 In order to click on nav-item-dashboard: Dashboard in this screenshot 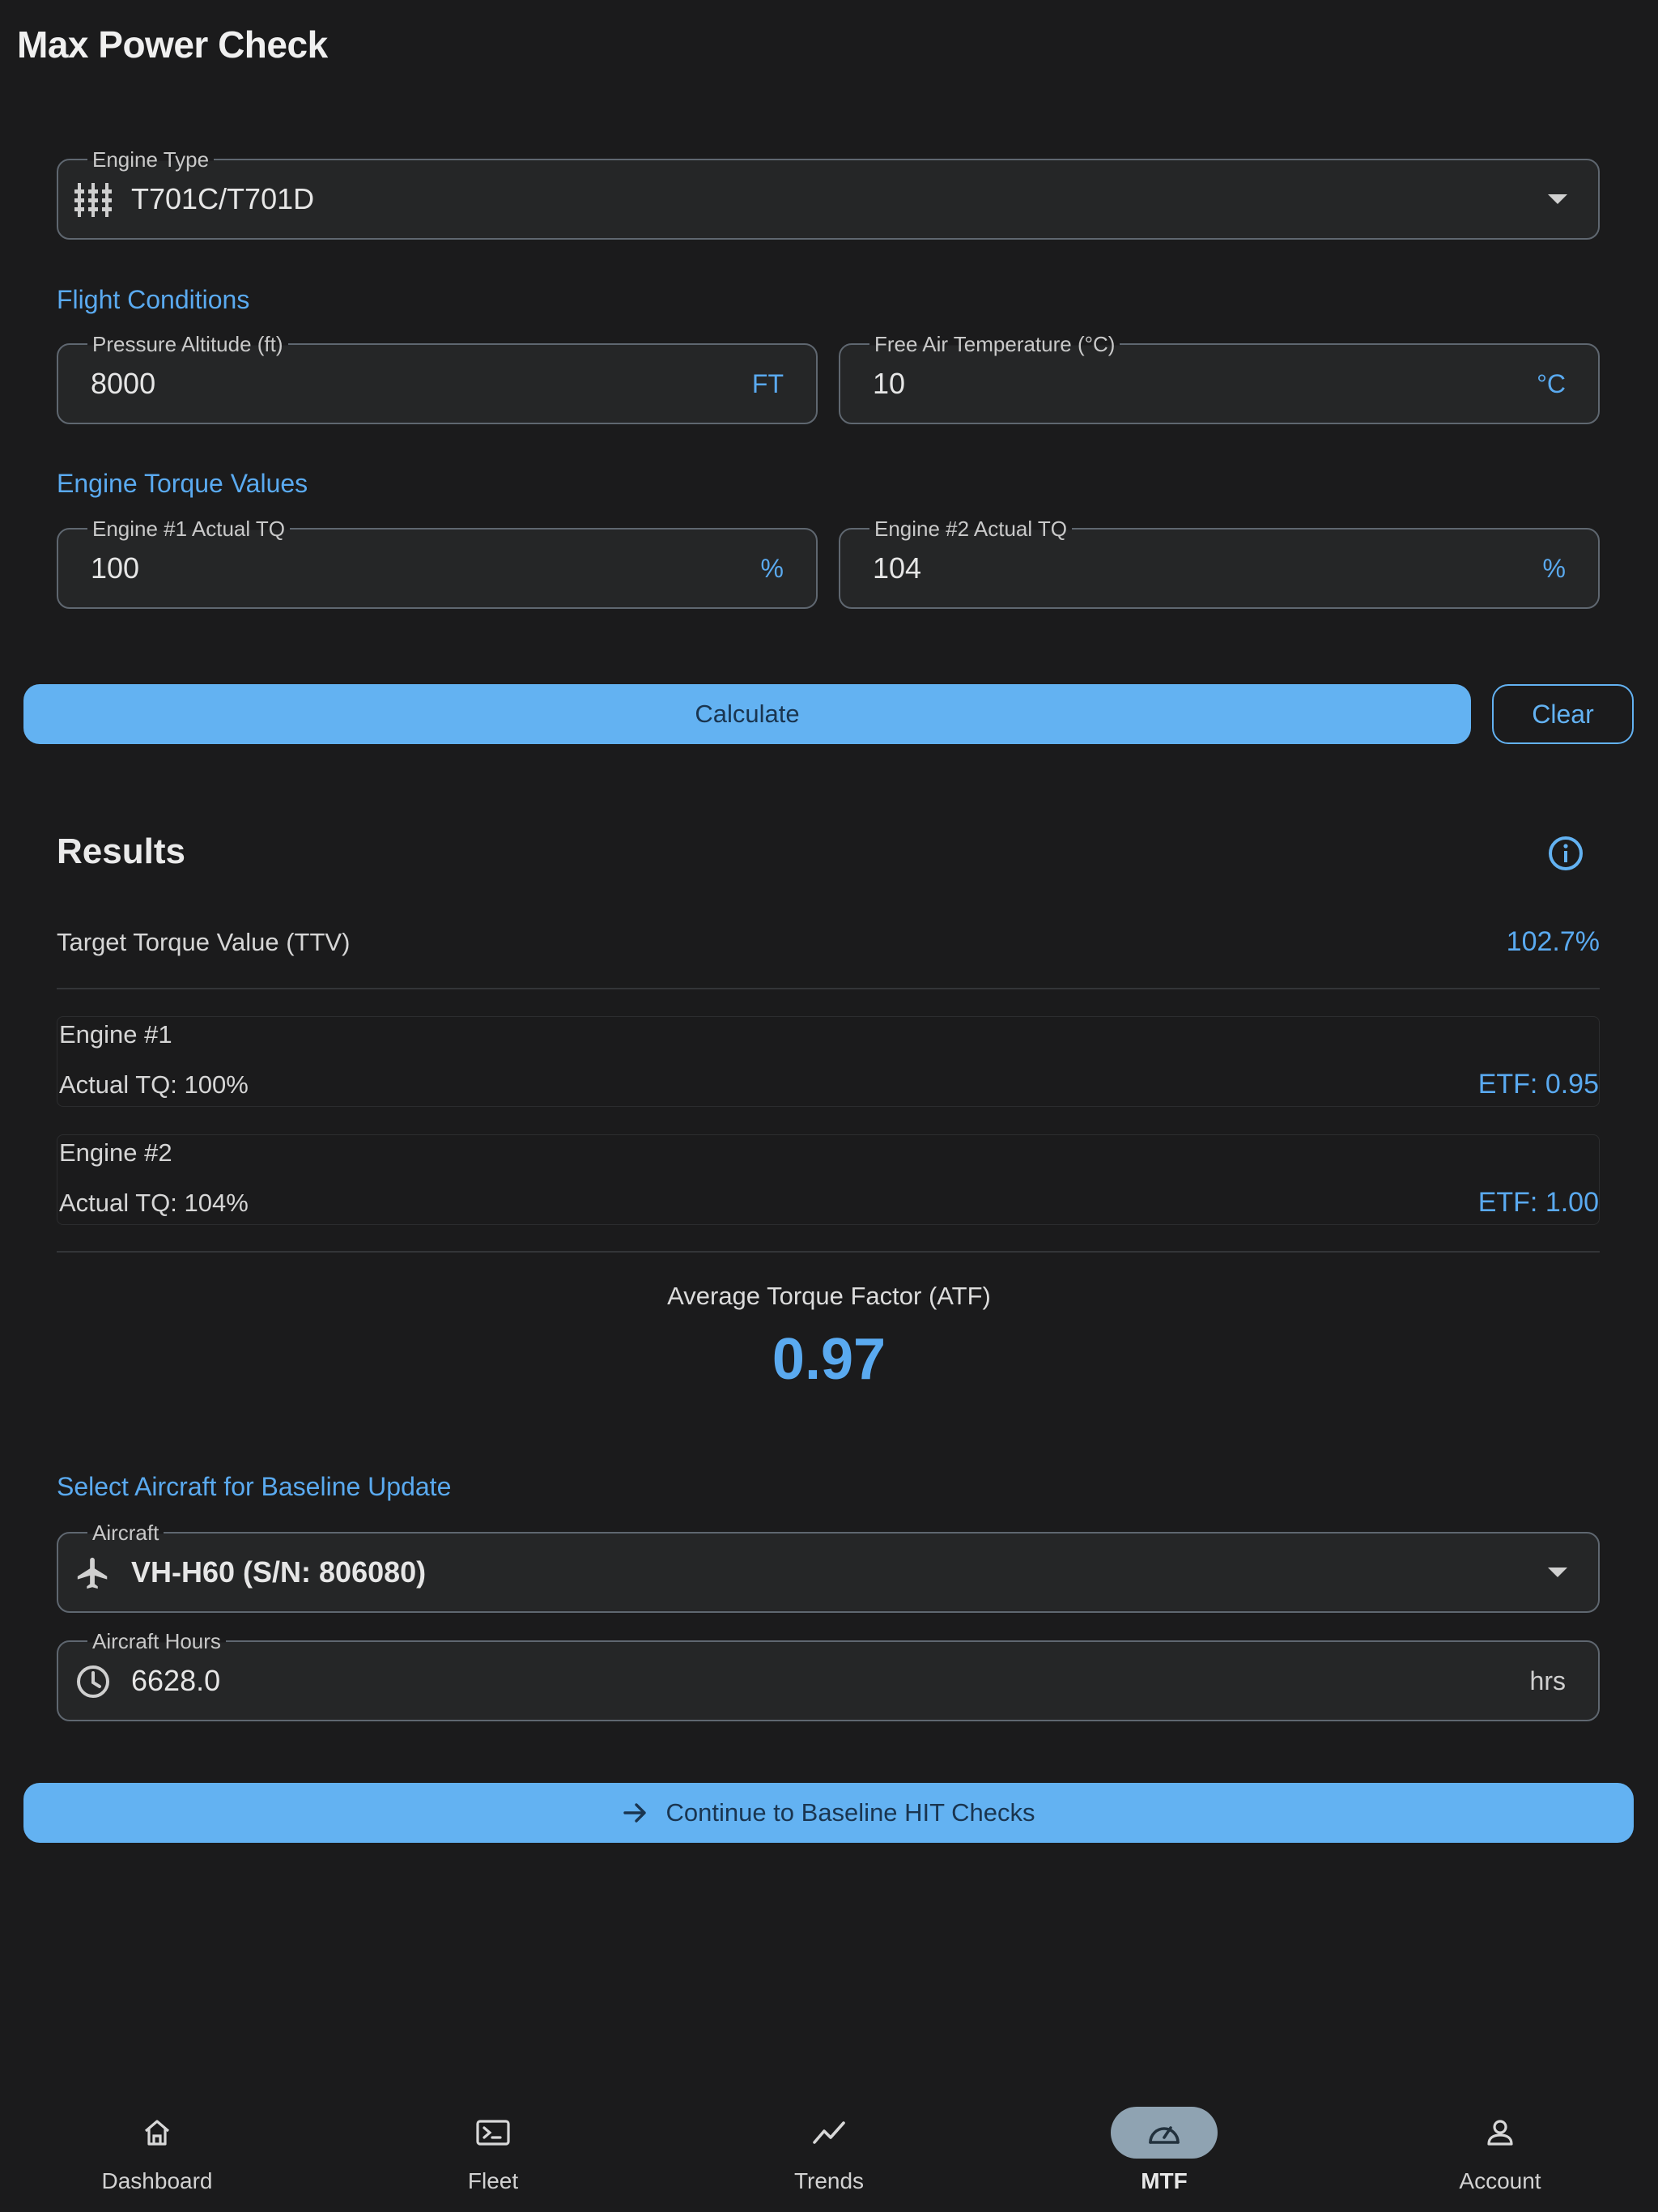, I will do `click(157, 2155)`.